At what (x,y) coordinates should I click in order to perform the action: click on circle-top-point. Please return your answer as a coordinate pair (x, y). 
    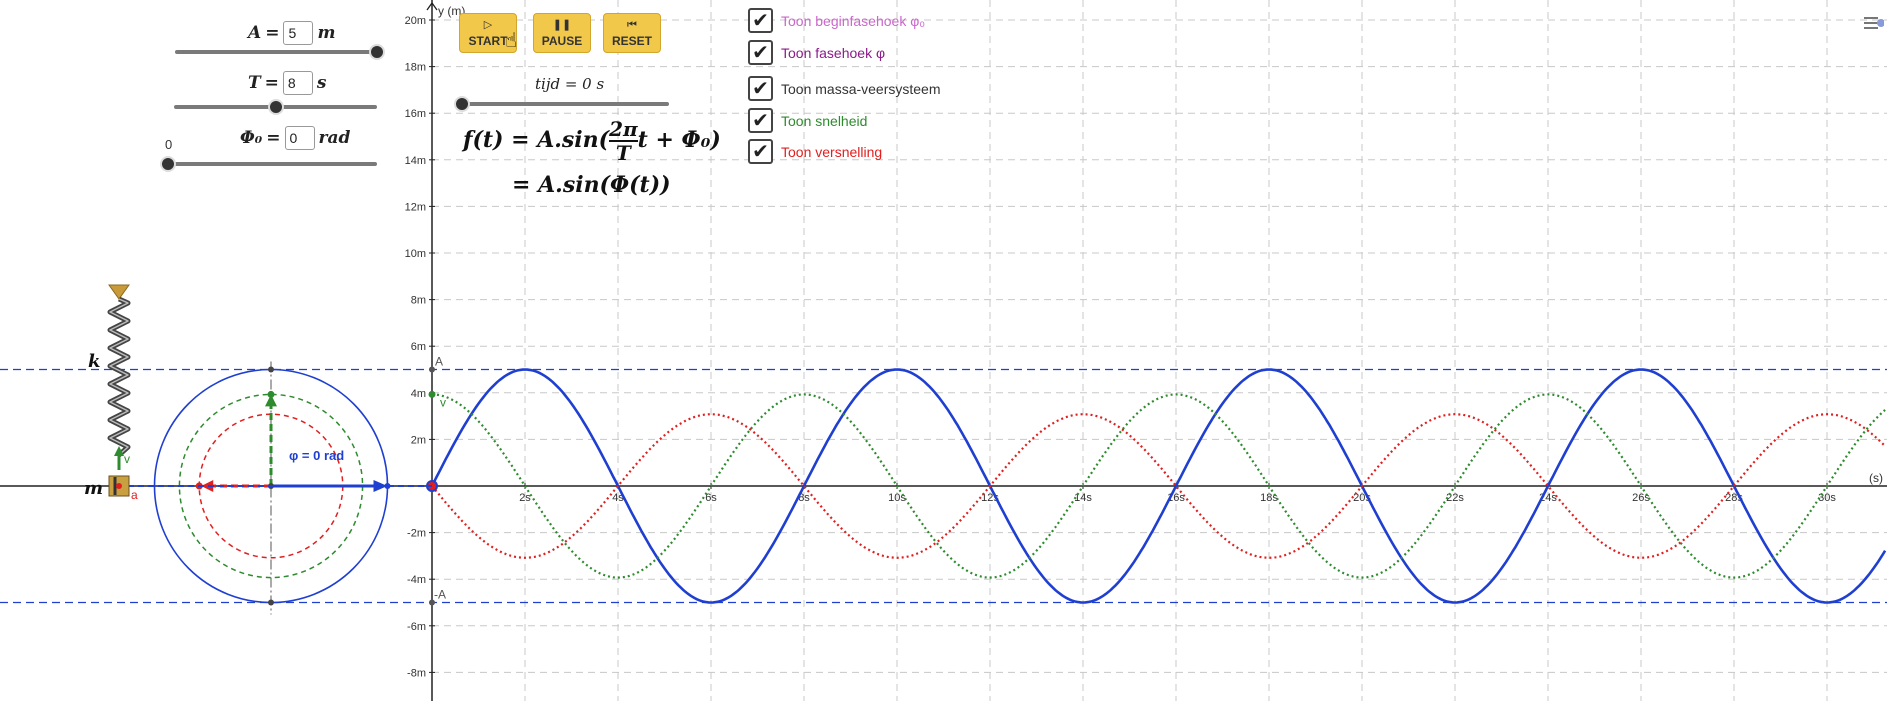
    Looking at the image, I should click on (271, 369).